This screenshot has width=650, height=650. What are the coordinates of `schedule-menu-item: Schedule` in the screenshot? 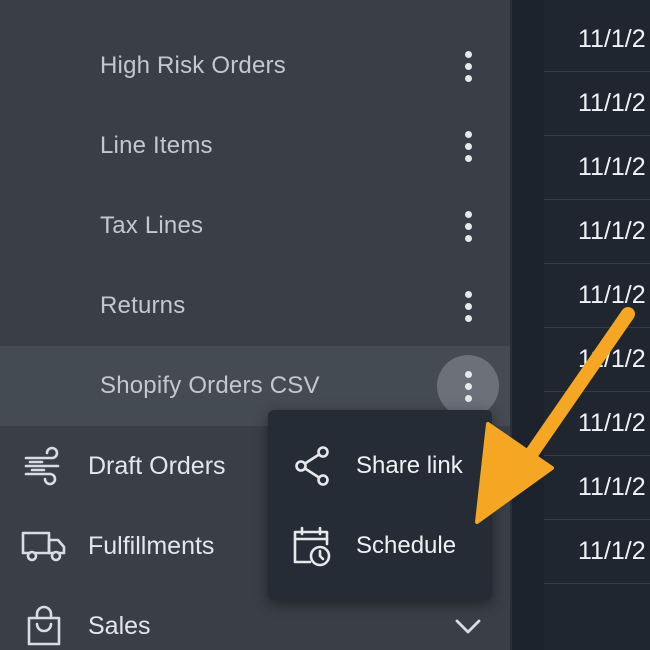 It's located at (380, 546).